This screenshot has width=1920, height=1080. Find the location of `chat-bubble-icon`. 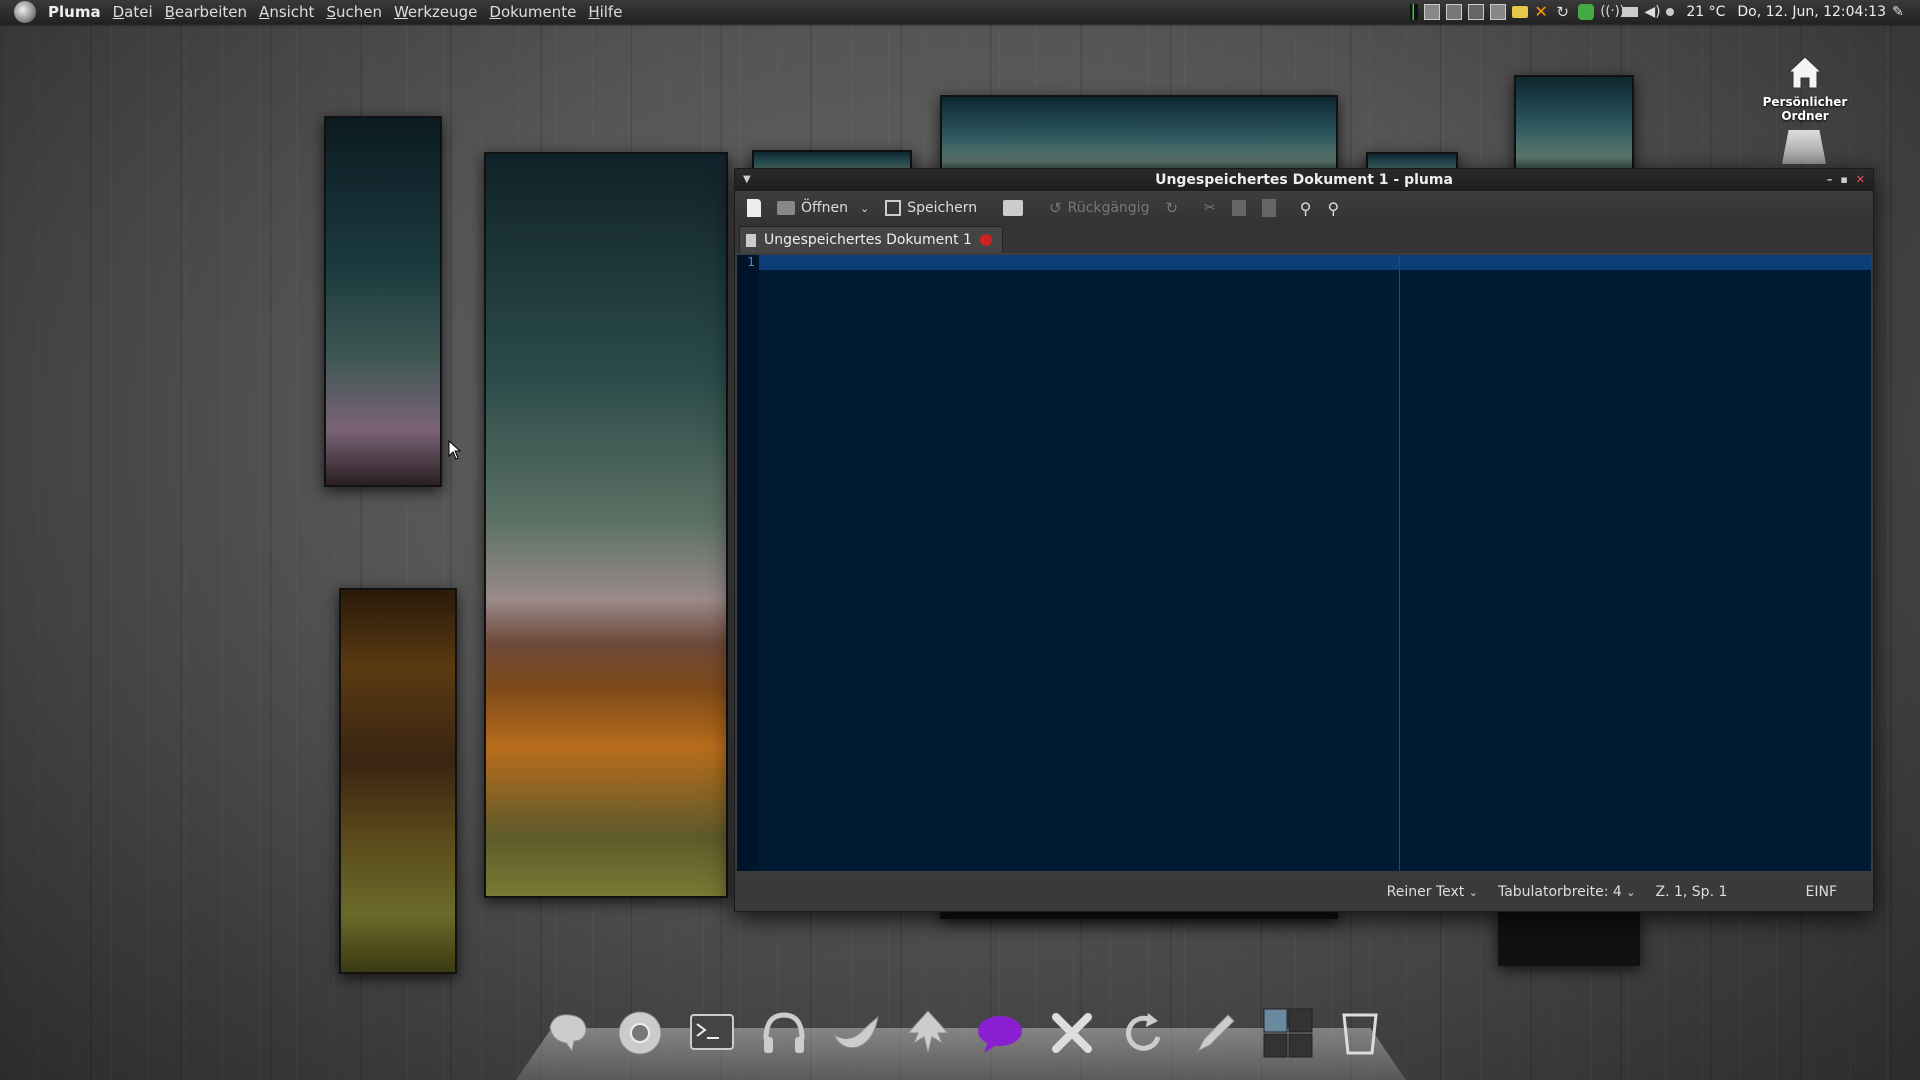

chat-bubble-icon is located at coordinates (1000, 1034).